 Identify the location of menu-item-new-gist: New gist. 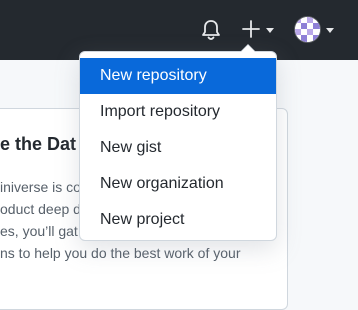
(178, 148).